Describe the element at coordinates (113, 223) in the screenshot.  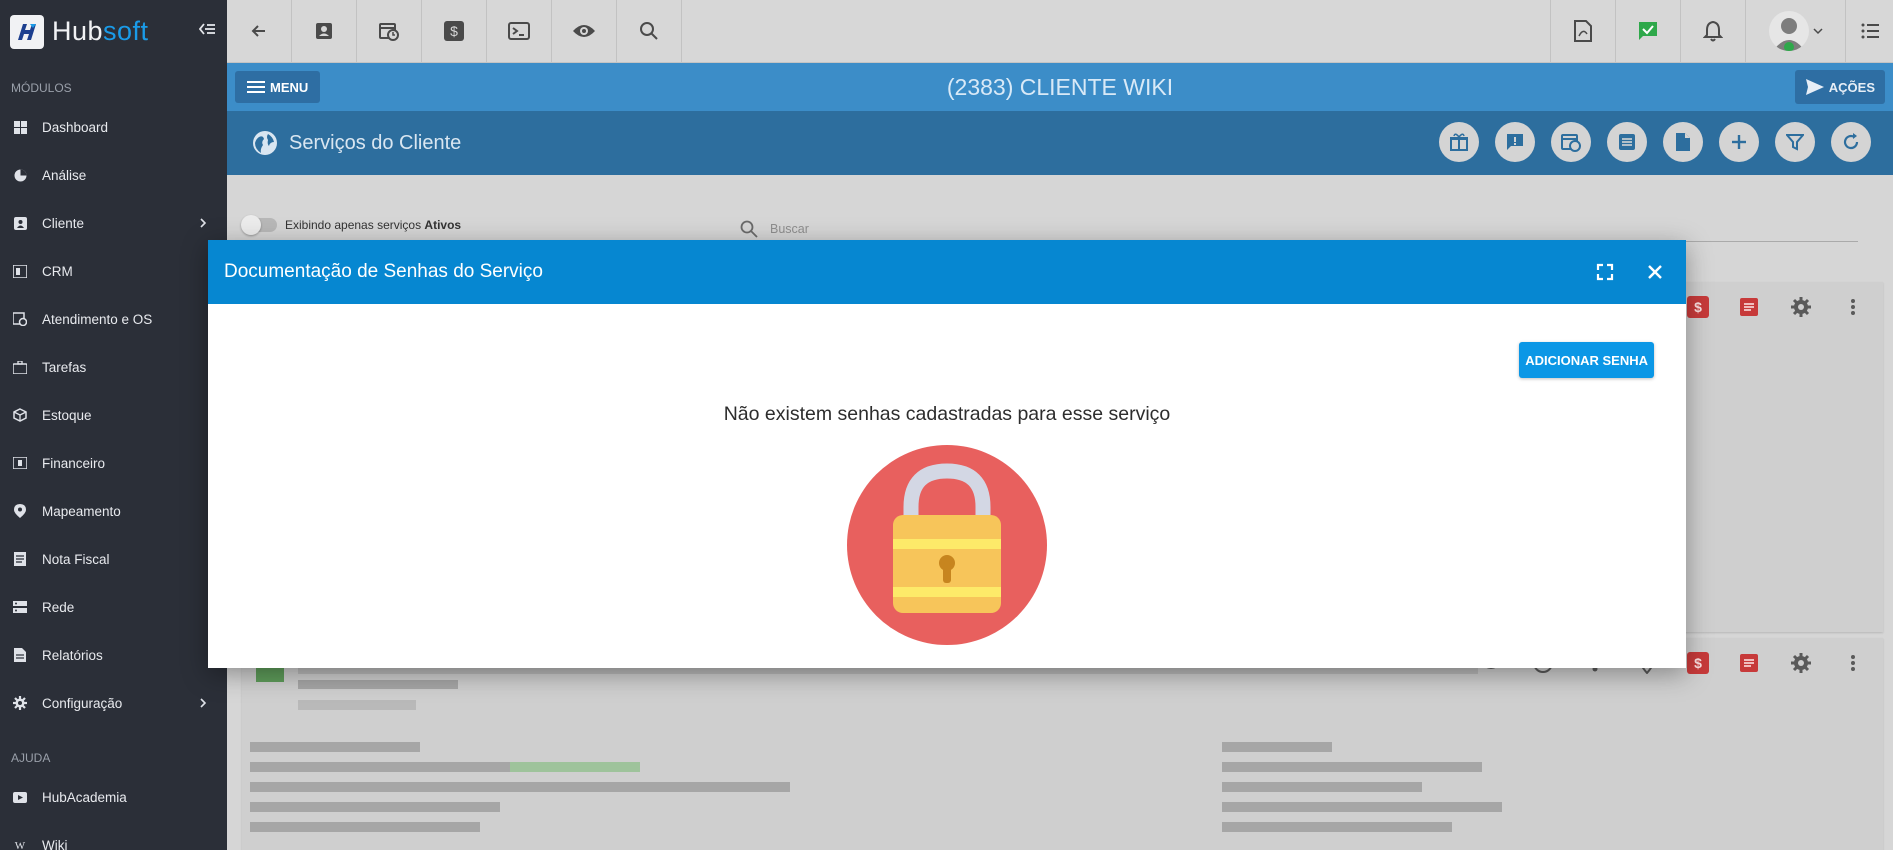
I see `sidebar-item-cliente: Cliente` at that location.